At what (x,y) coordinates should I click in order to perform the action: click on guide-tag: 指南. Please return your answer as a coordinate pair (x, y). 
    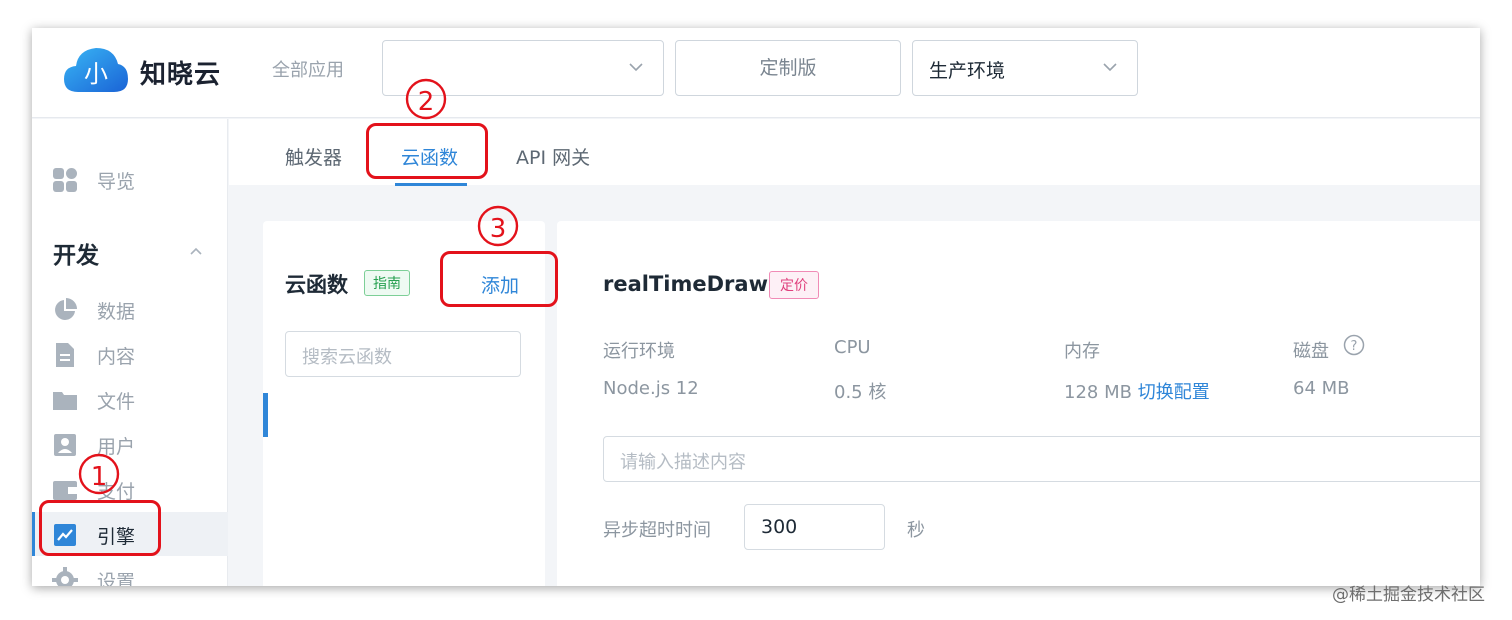
    Looking at the image, I should click on (387, 283).